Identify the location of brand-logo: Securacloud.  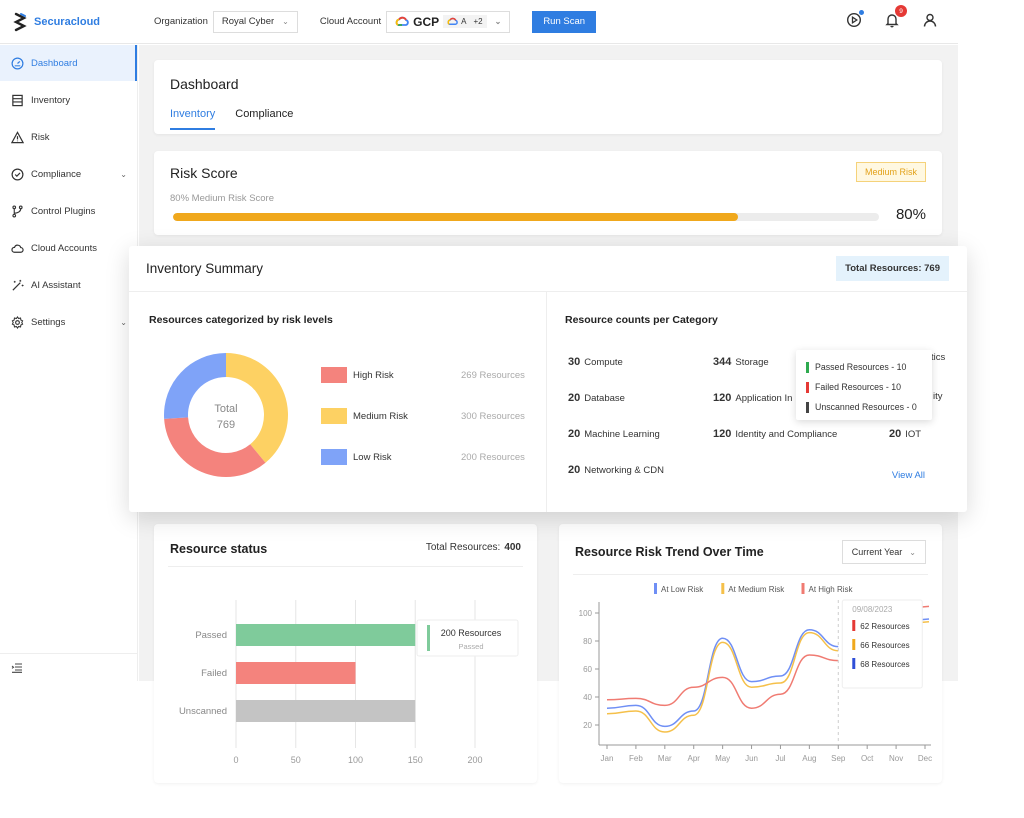
(70, 22).